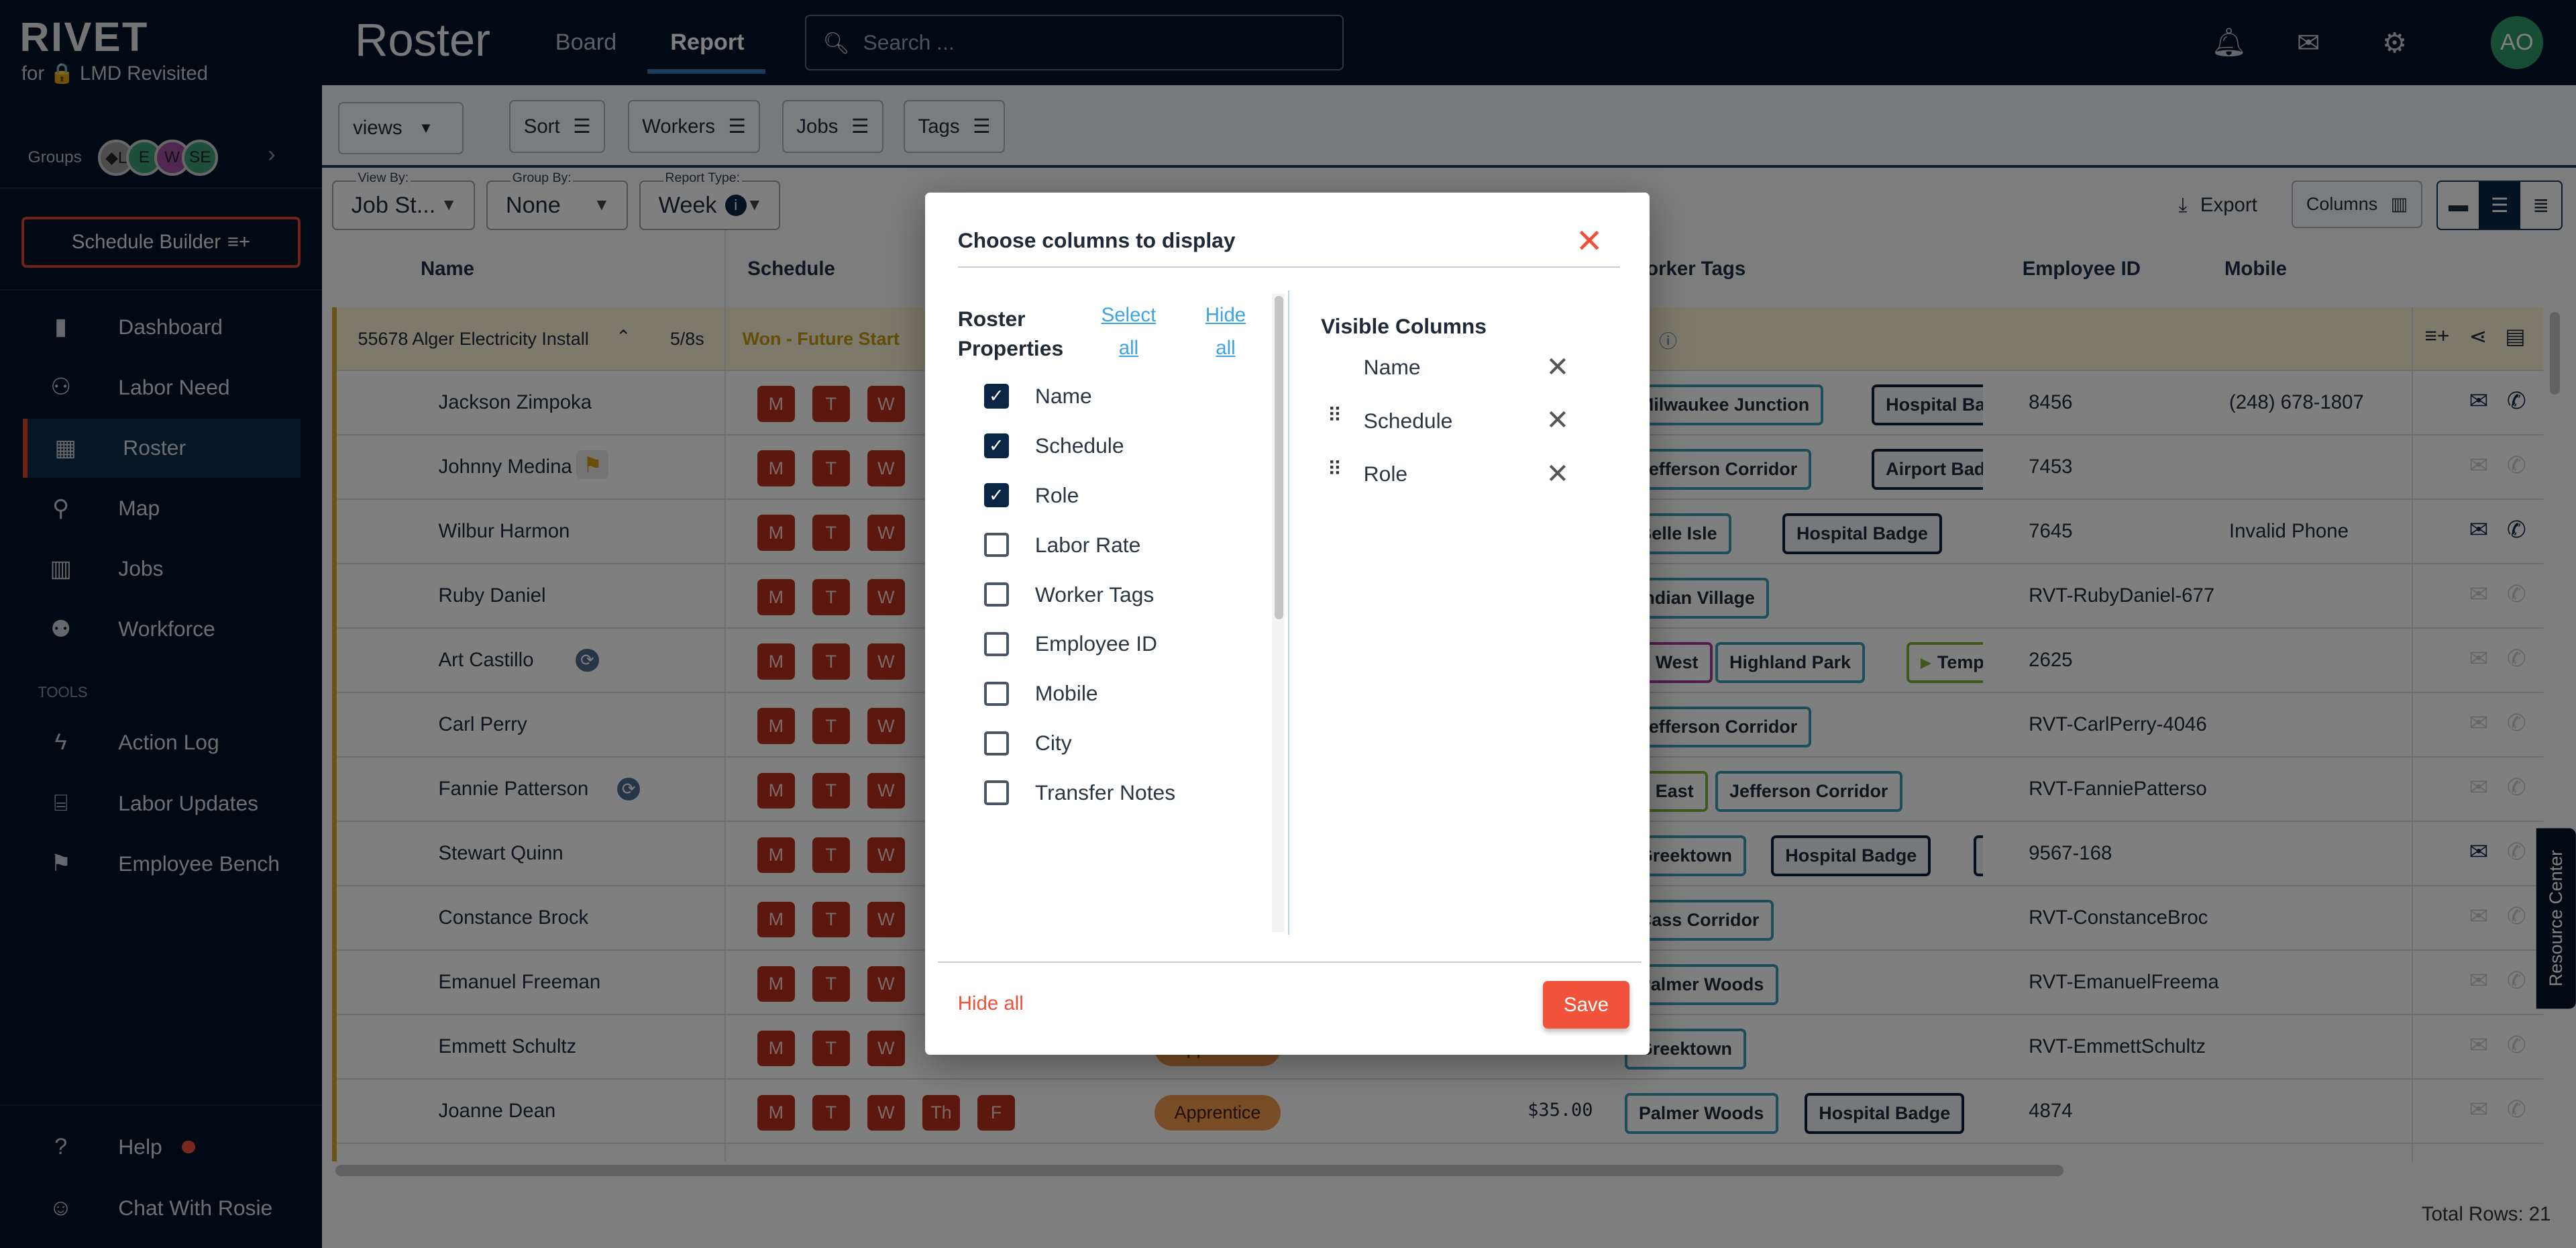 The height and width of the screenshot is (1248, 2576). What do you see at coordinates (1053, 744) in the screenshot?
I see `option-label: City` at bounding box center [1053, 744].